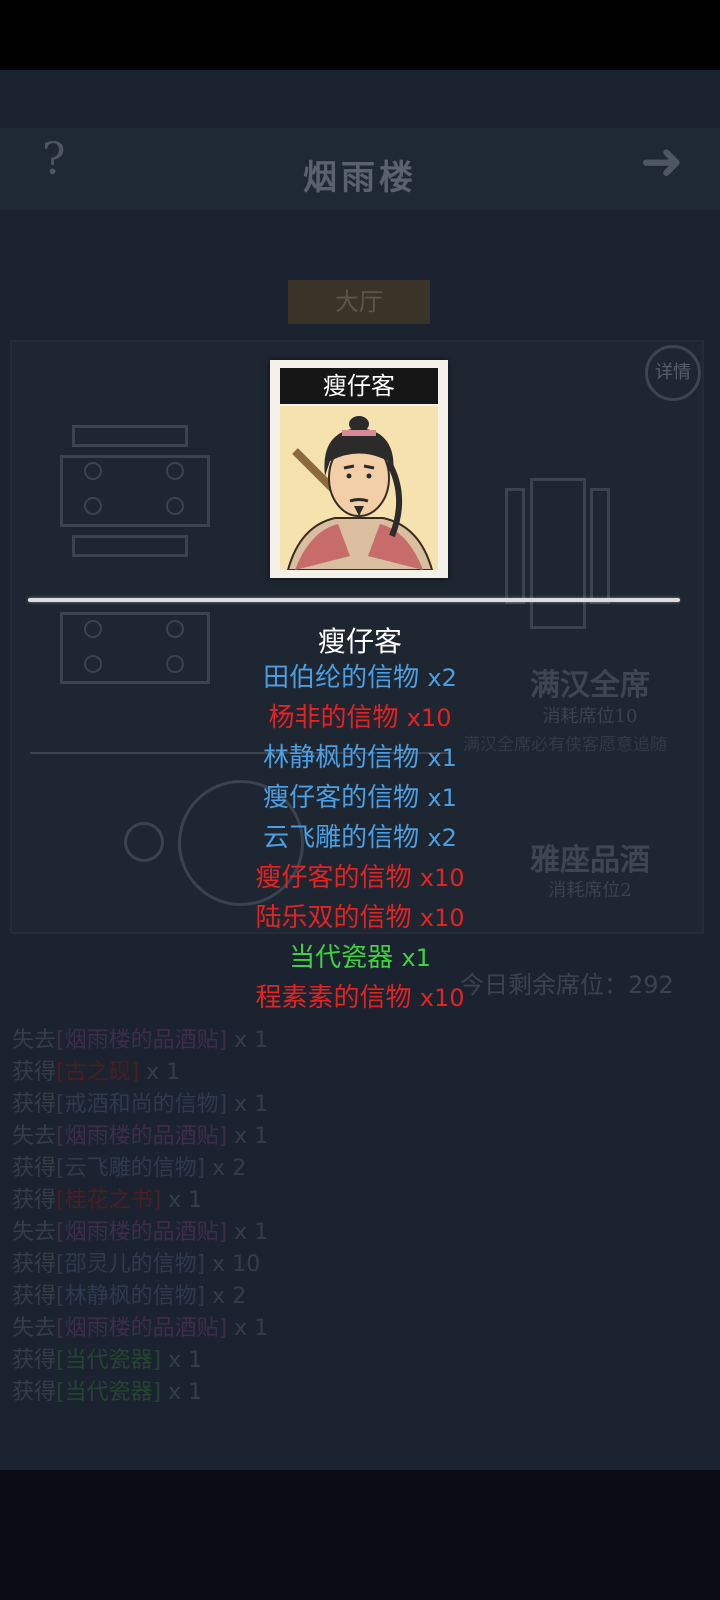 This screenshot has width=720, height=1600. I want to click on reward-item-name: 林静枫的信物, so click(341, 758).